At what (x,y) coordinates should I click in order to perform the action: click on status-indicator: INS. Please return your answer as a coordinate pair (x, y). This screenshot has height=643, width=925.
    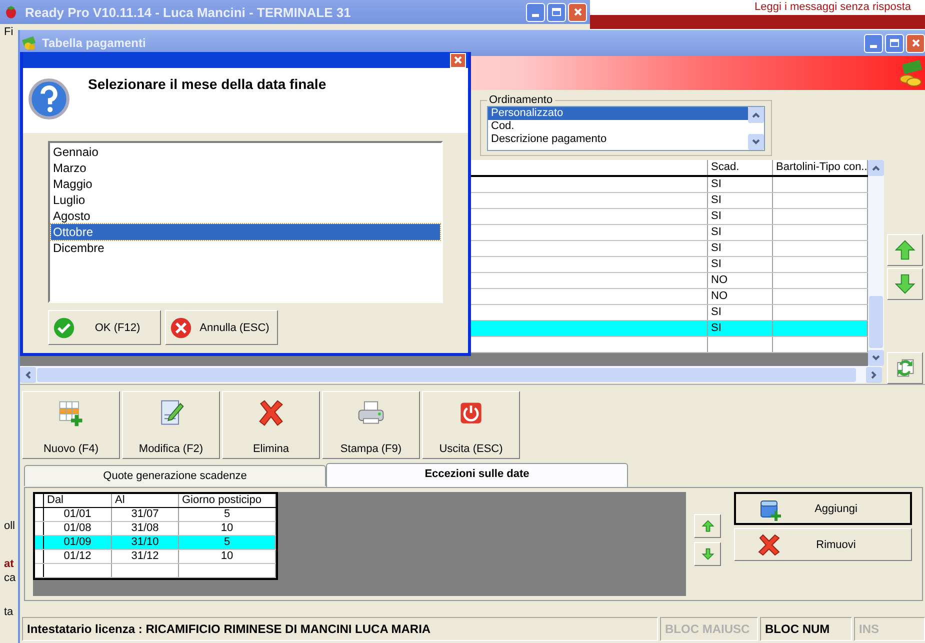
    Looking at the image, I should click on (889, 629).